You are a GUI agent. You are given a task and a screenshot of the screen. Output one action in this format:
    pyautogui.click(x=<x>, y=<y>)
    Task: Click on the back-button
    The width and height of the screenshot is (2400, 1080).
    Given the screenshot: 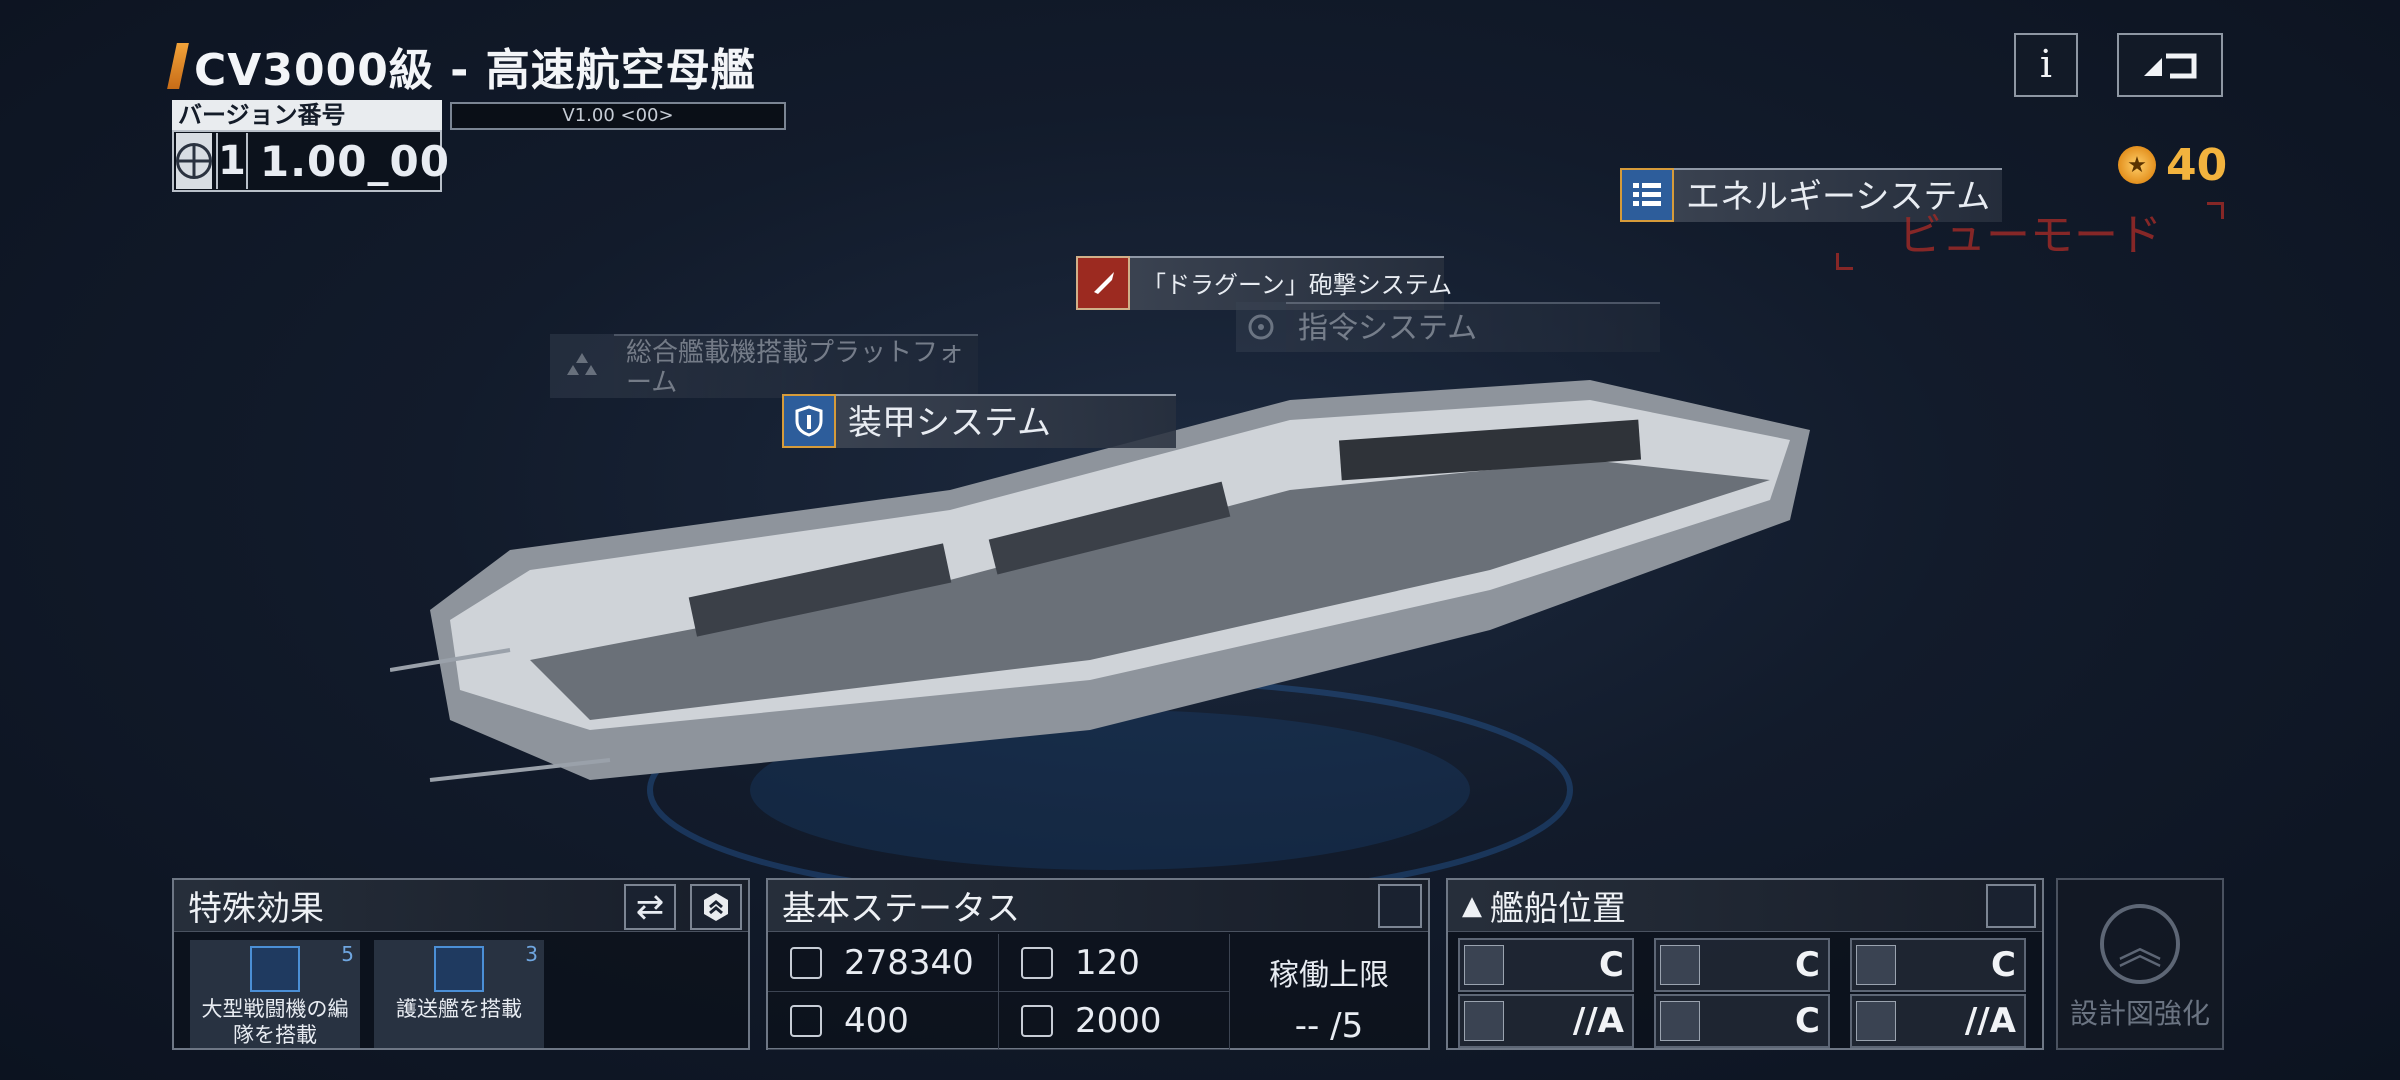 What is the action you would take?
    pyautogui.click(x=2170, y=65)
    